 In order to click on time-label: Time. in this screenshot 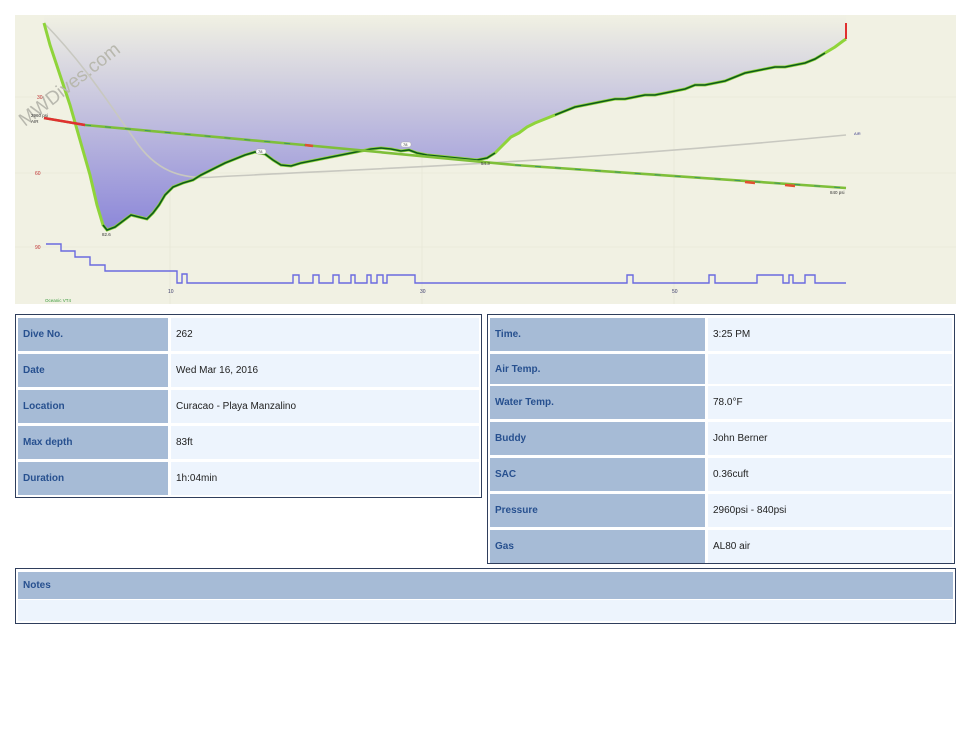, I will do `click(597, 334)`.